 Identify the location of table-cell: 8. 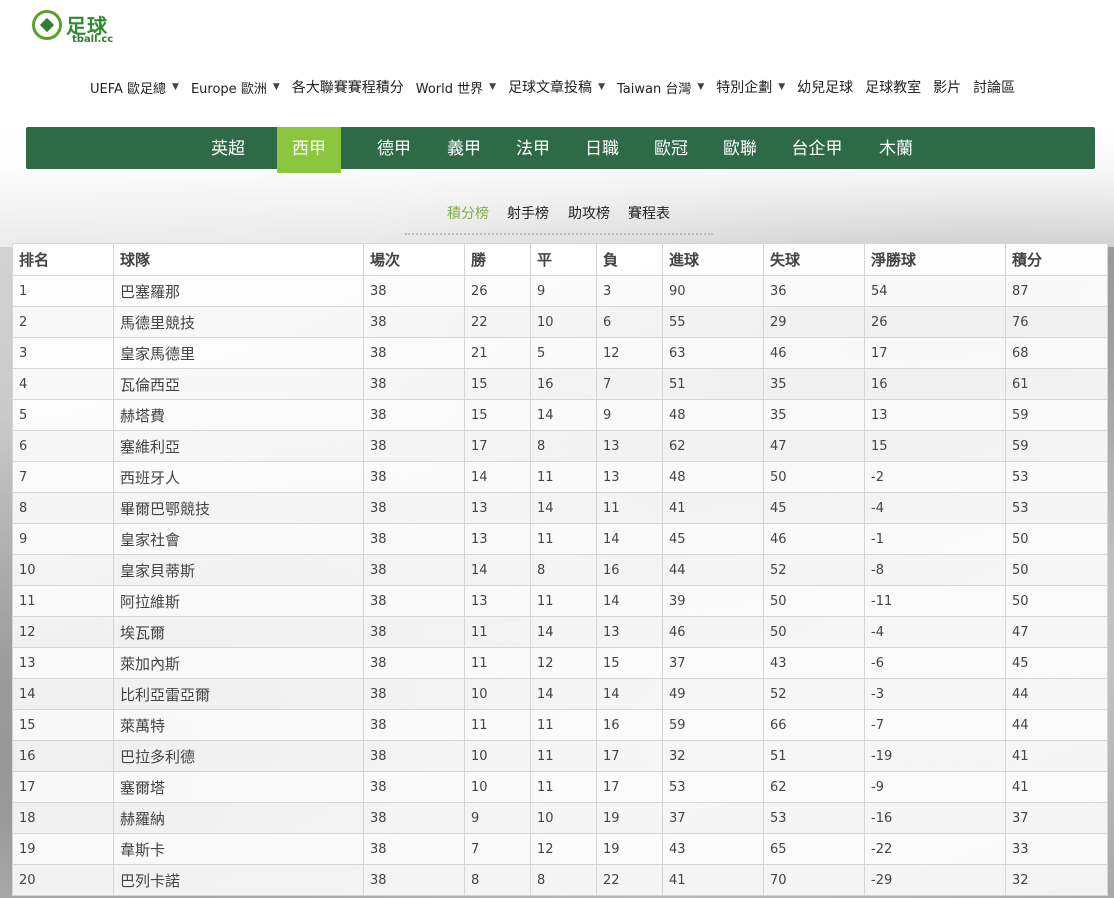
(563, 570).